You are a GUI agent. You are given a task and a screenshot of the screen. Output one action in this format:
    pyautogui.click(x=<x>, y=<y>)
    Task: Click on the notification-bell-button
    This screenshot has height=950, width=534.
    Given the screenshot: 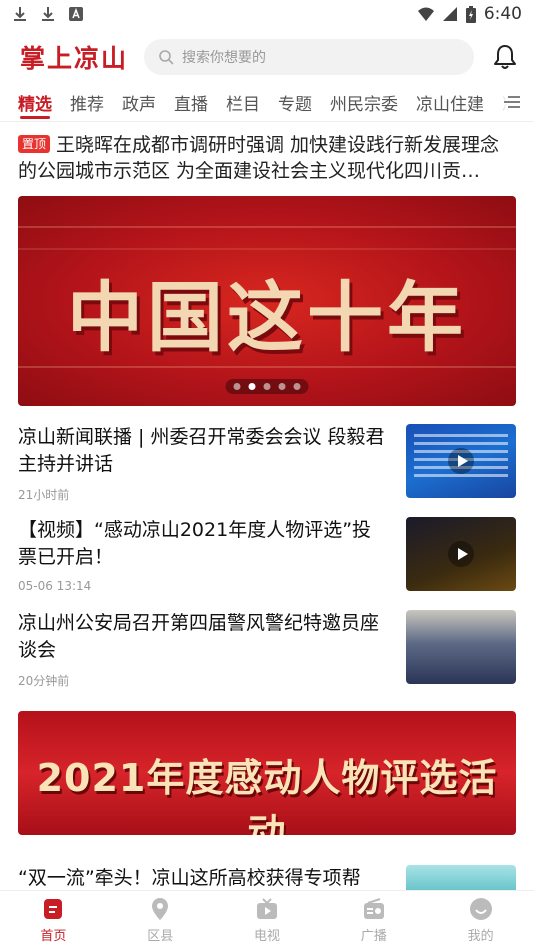 What is the action you would take?
    pyautogui.click(x=505, y=57)
    